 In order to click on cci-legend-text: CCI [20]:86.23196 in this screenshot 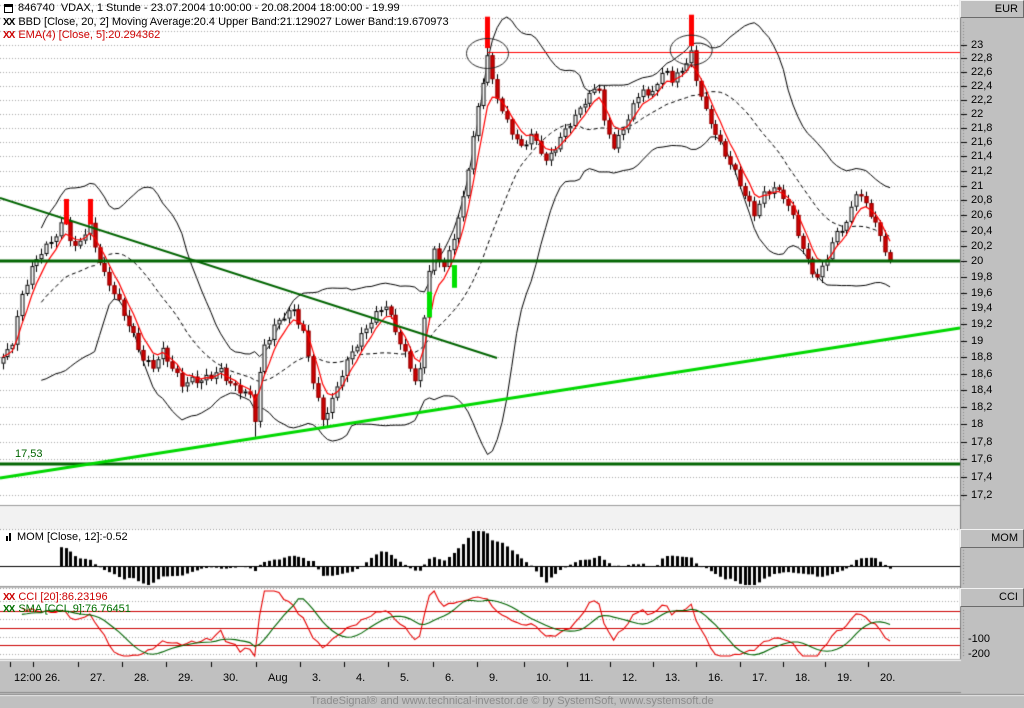, I will do `click(63, 597)`.